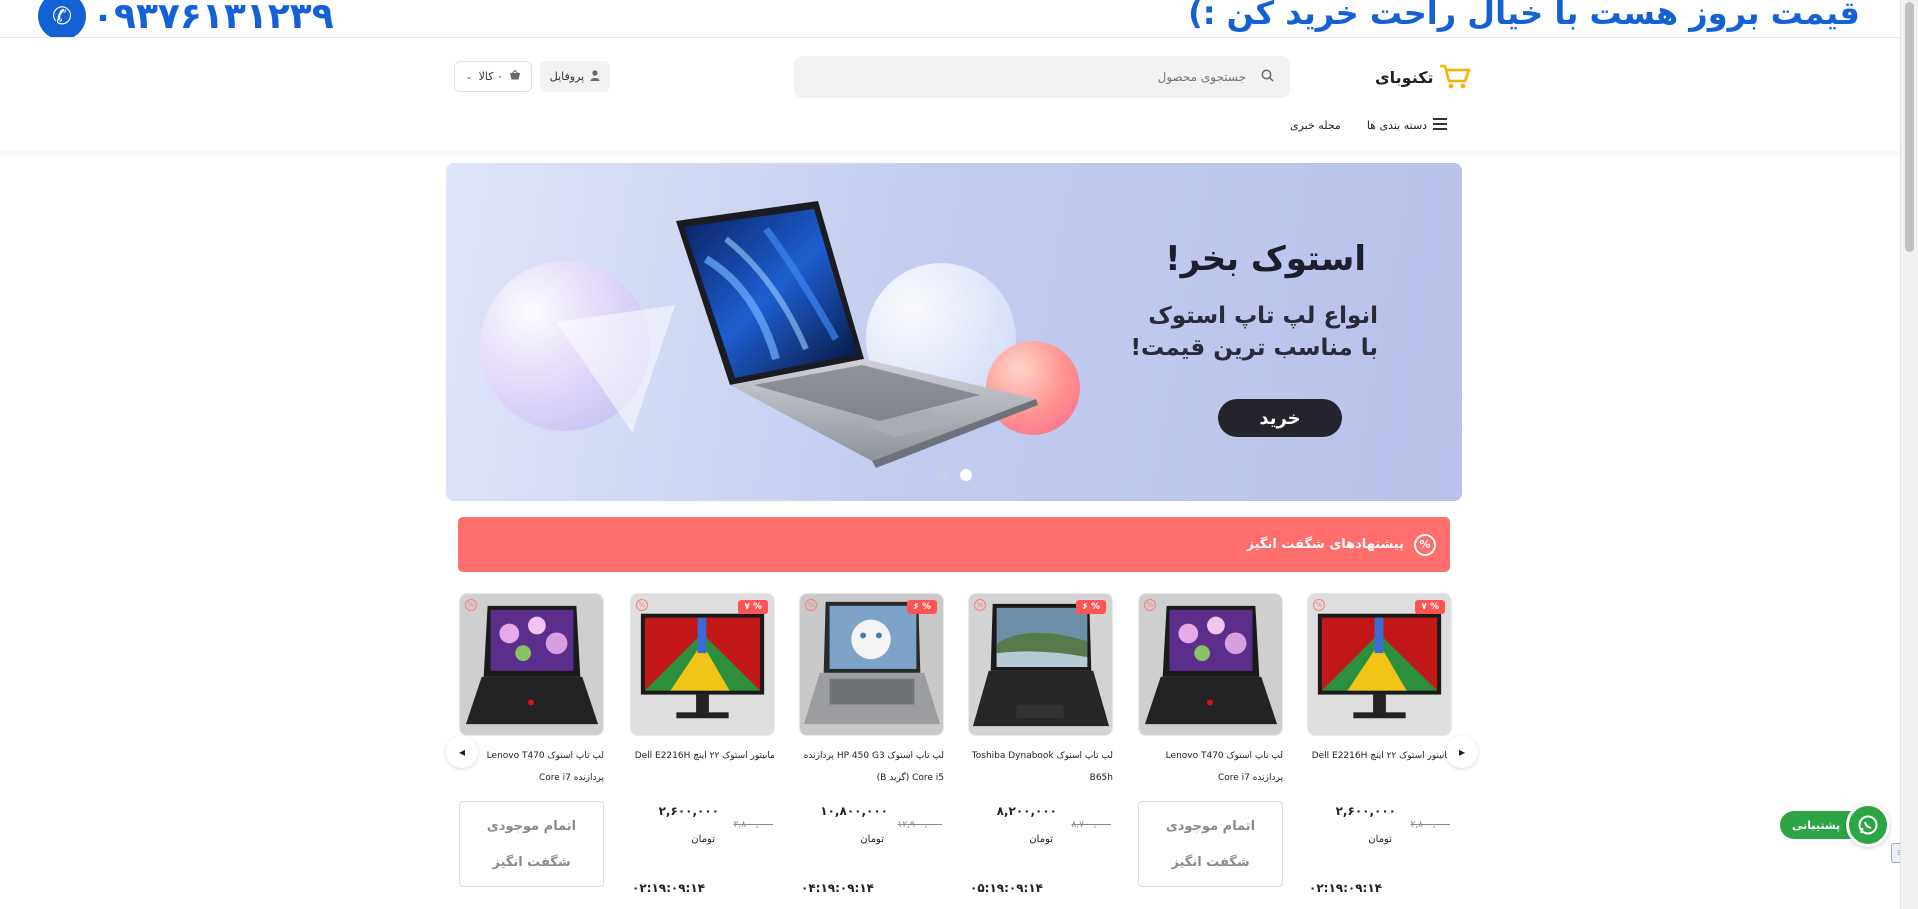  I want to click on nav-categories: دسته بندی ها, so click(1407, 125).